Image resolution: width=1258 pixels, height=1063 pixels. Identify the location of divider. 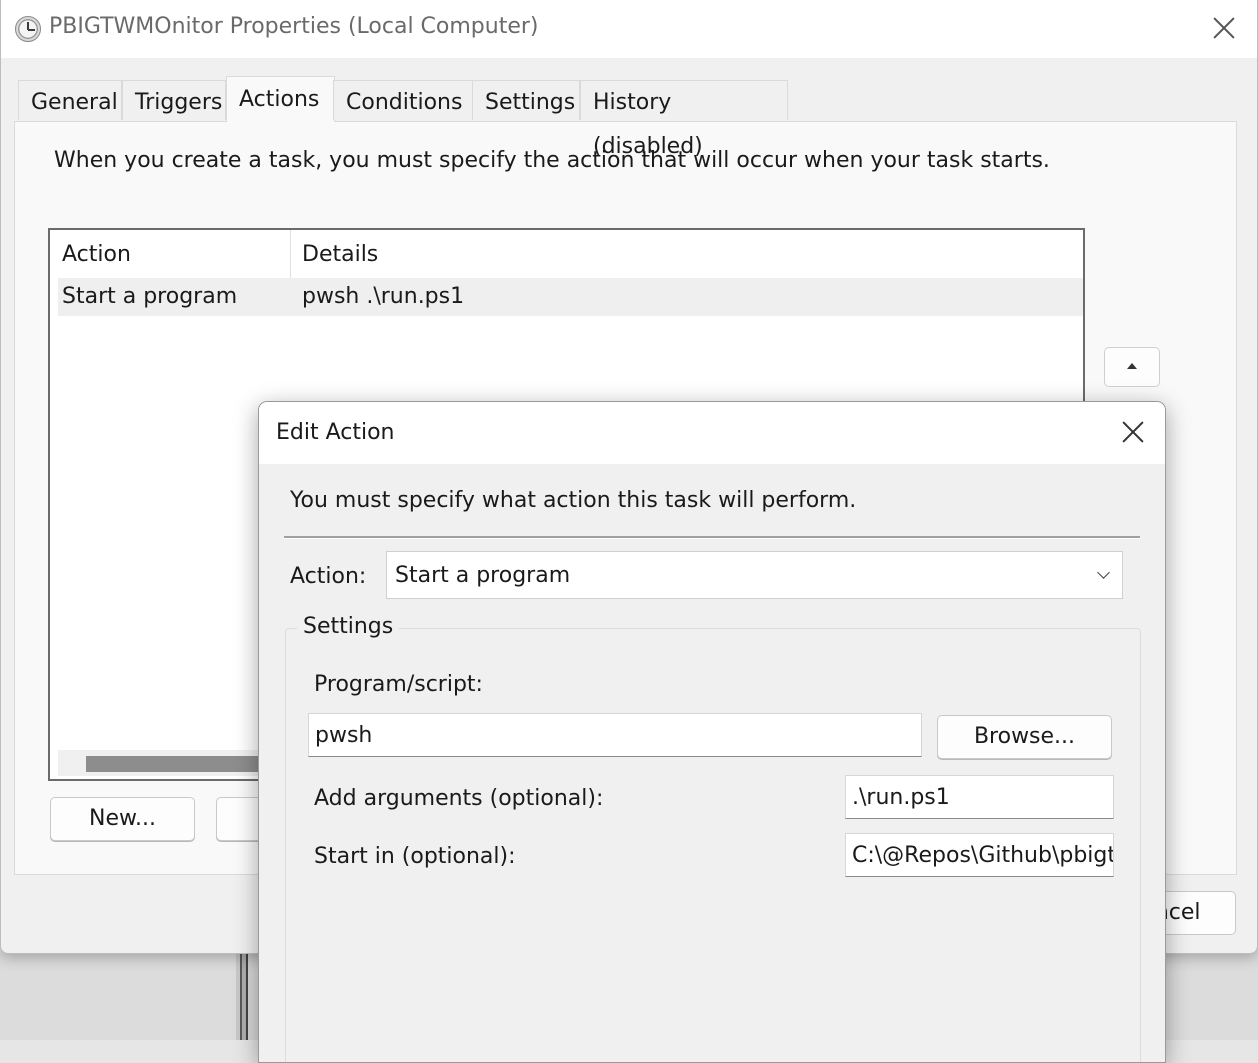
(712, 537).